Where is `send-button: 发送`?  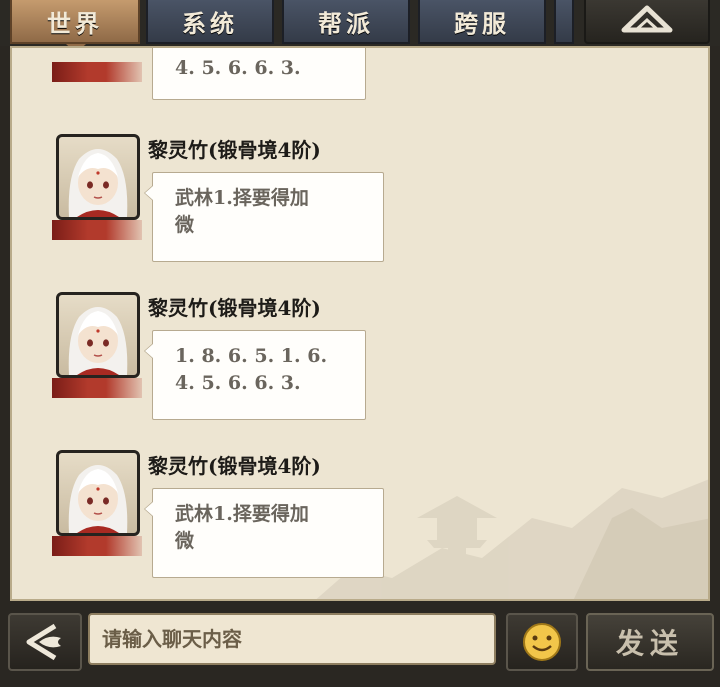
send-button: 发送 is located at coordinates (650, 642).